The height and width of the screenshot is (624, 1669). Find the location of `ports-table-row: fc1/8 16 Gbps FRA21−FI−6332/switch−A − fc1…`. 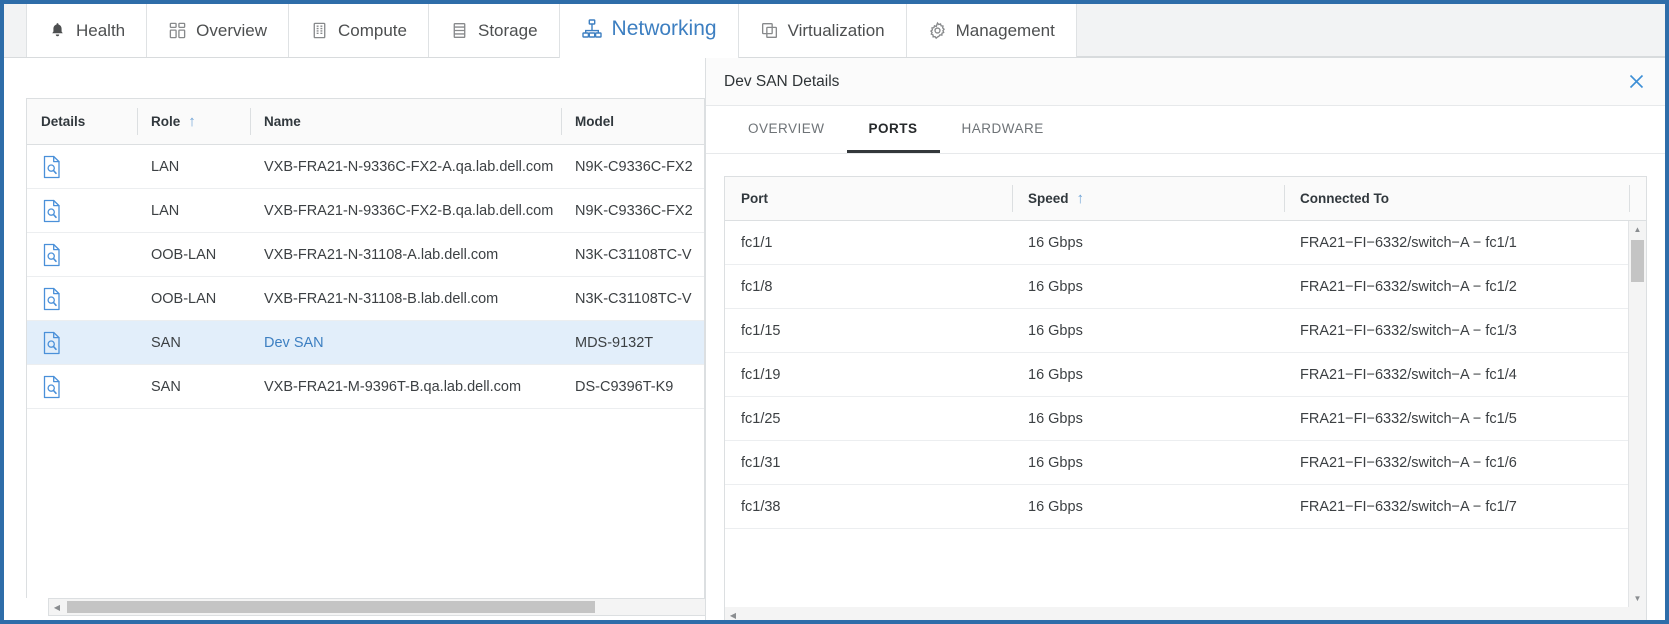

ports-table-row: fc1/8 16 Gbps FRA21−FI−6332/switch−A − fc1… is located at coordinates (1176, 287).